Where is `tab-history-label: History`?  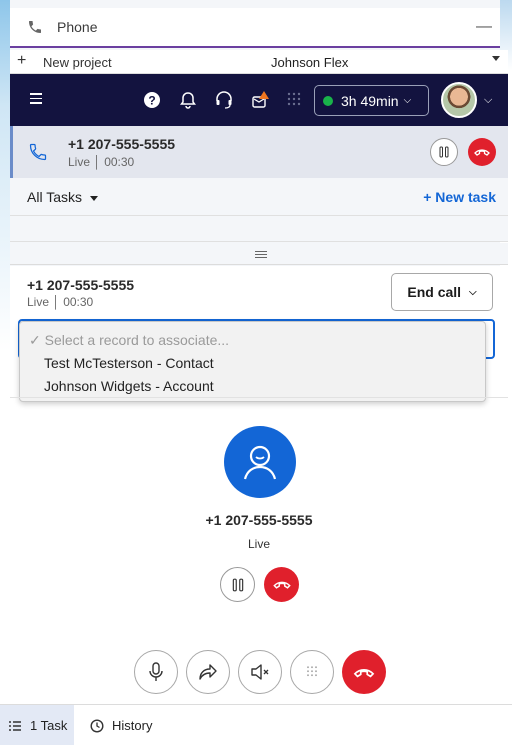 tab-history-label: History is located at coordinates (132, 725).